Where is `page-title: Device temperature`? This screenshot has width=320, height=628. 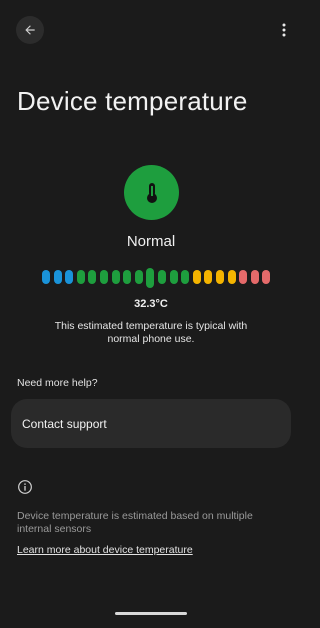
page-title: Device temperature is located at coordinates (132, 101).